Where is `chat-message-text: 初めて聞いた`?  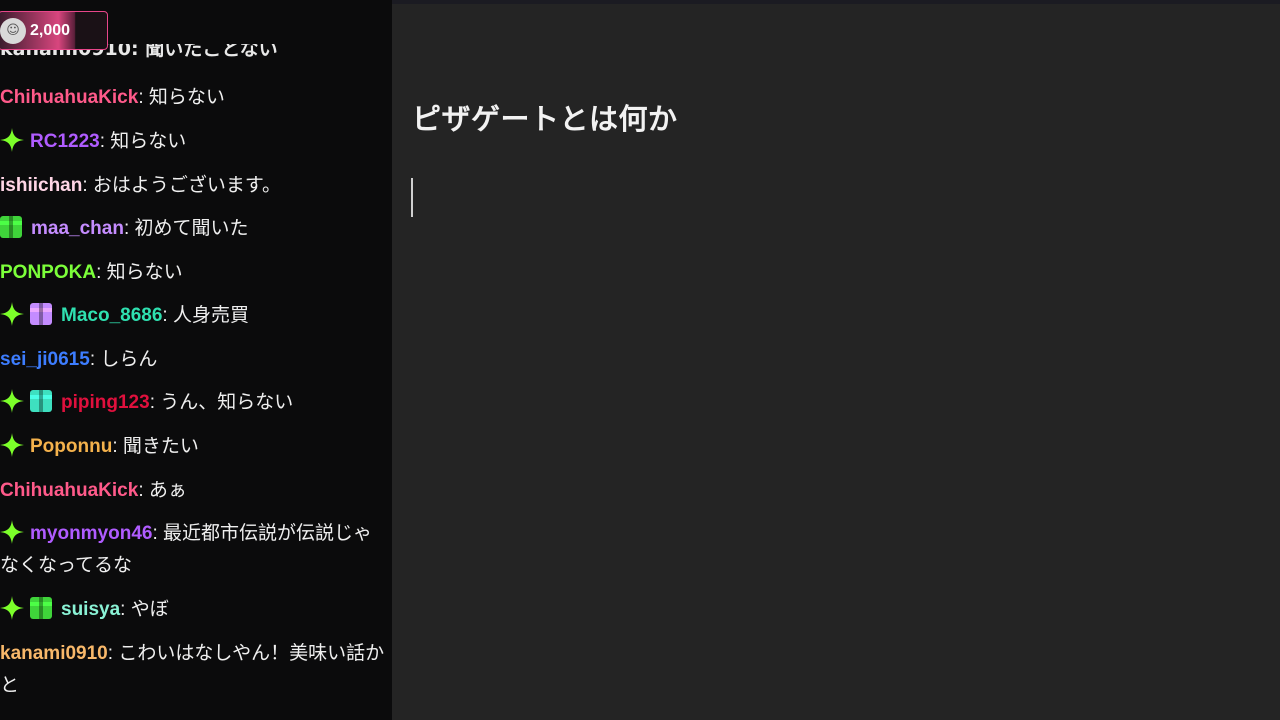
chat-message-text: 初めて聞いた is located at coordinates (191, 228).